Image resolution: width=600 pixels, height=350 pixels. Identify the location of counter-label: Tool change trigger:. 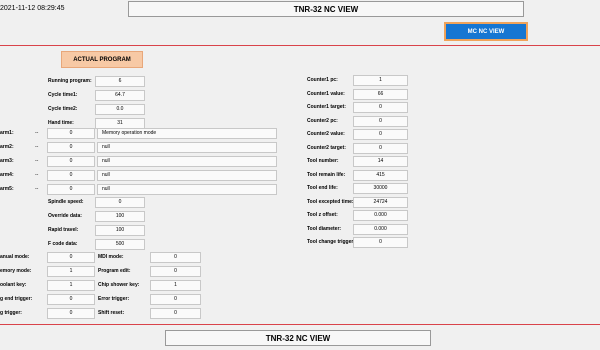
(331, 242).